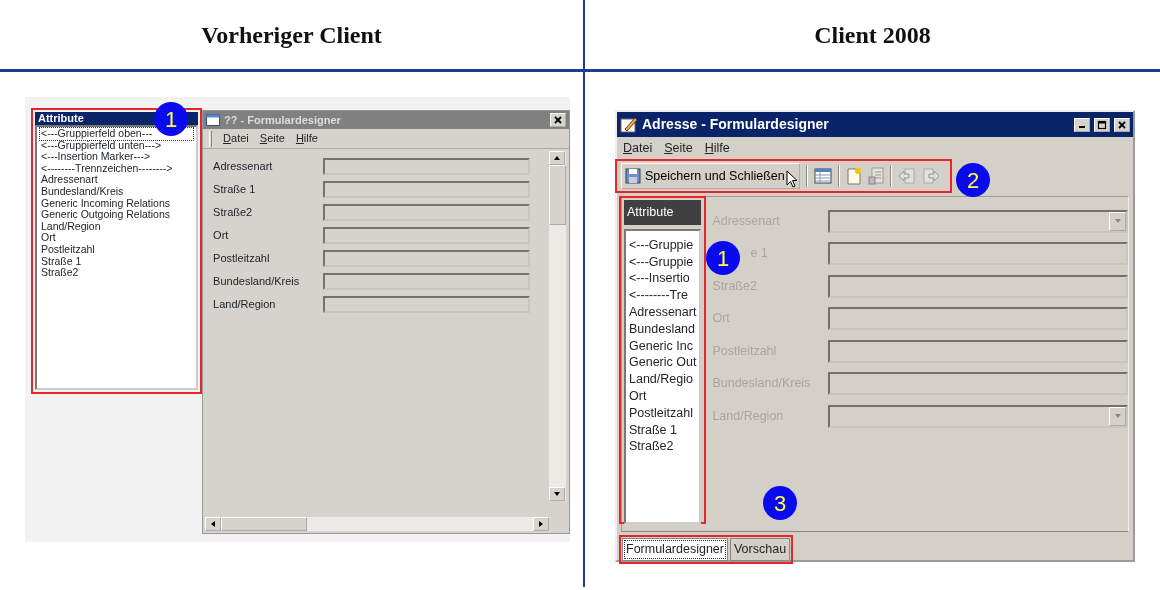 The image size is (1160, 590). I want to click on table-icon, so click(822, 176).